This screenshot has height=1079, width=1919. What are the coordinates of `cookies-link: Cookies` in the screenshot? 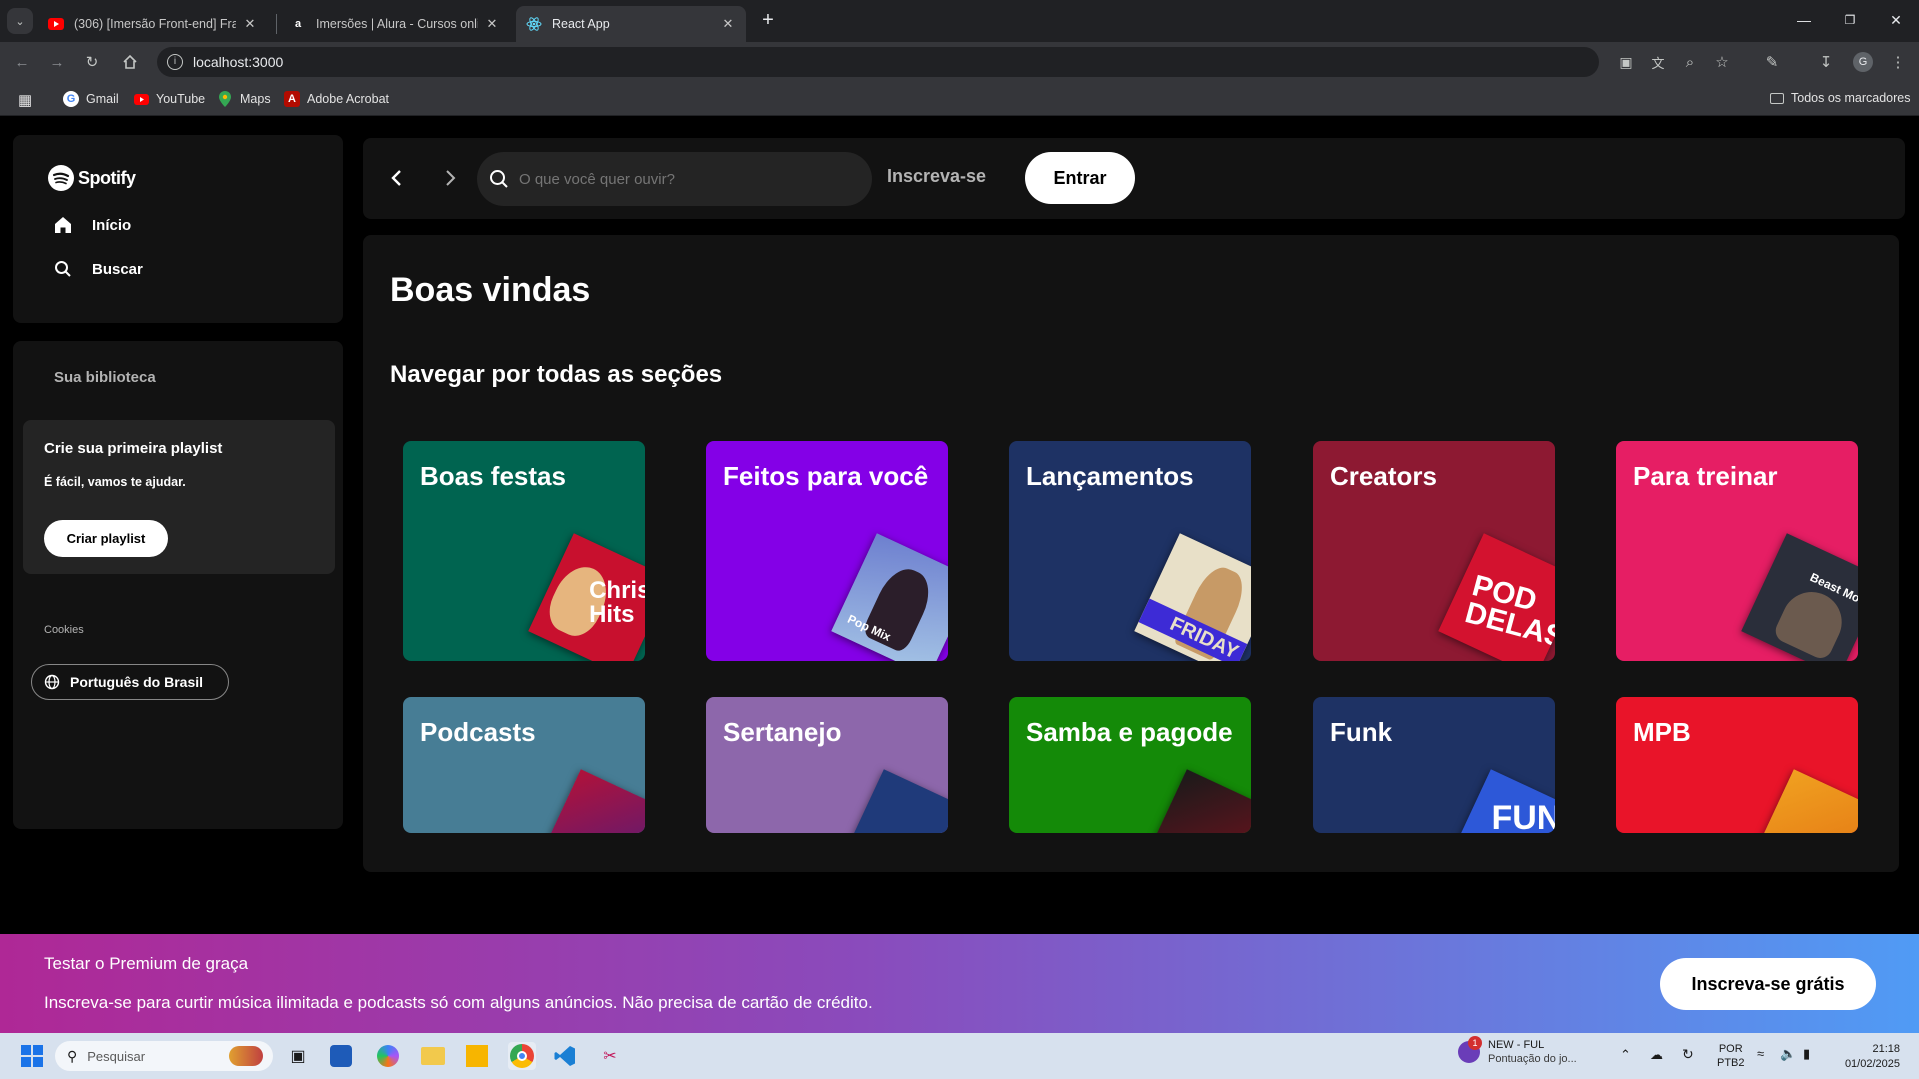 It's located at (64, 630).